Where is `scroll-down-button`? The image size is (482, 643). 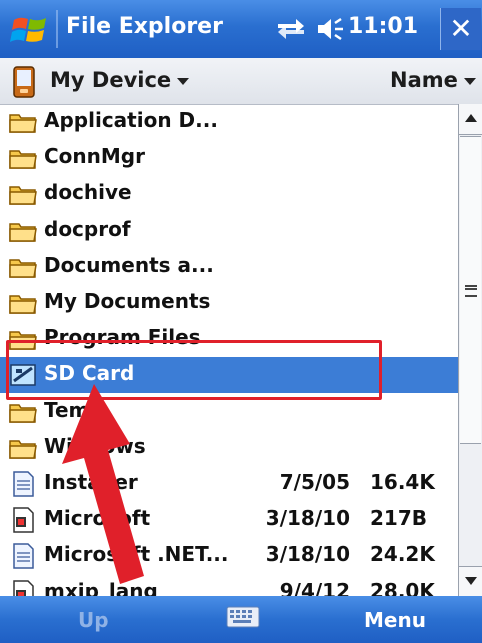
scroll-down-button is located at coordinates (470, 581).